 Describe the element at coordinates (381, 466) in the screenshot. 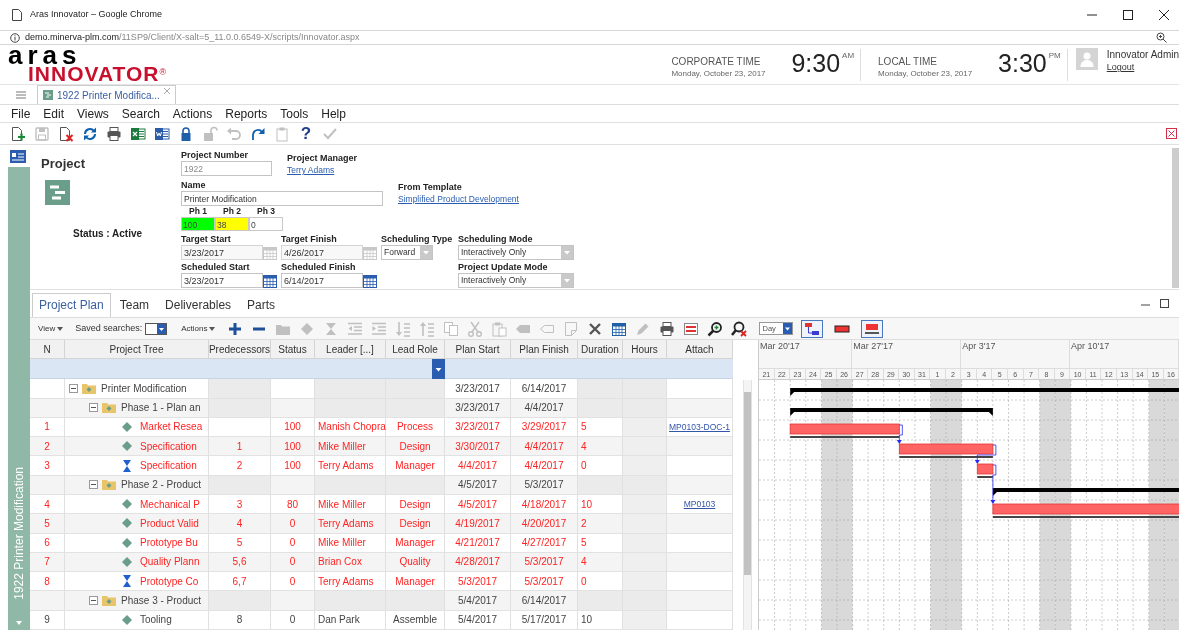

I see `table-row: 3 Specification 2 100 Terry Adams Manager 4/4/2017 4/4/2017 0` at that location.